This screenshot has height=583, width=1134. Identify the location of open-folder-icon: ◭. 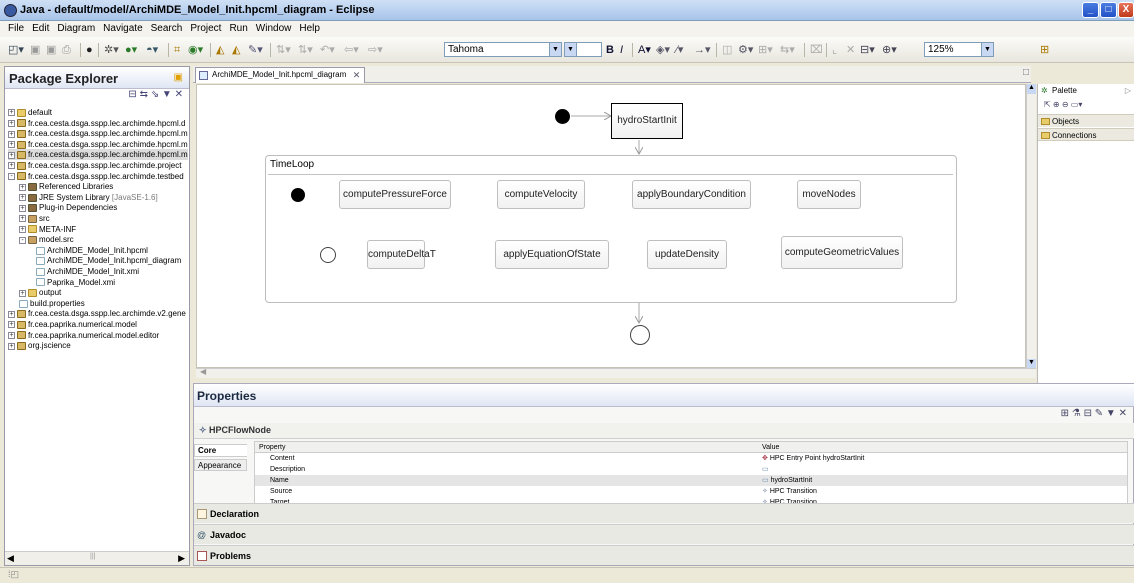
(236, 50).